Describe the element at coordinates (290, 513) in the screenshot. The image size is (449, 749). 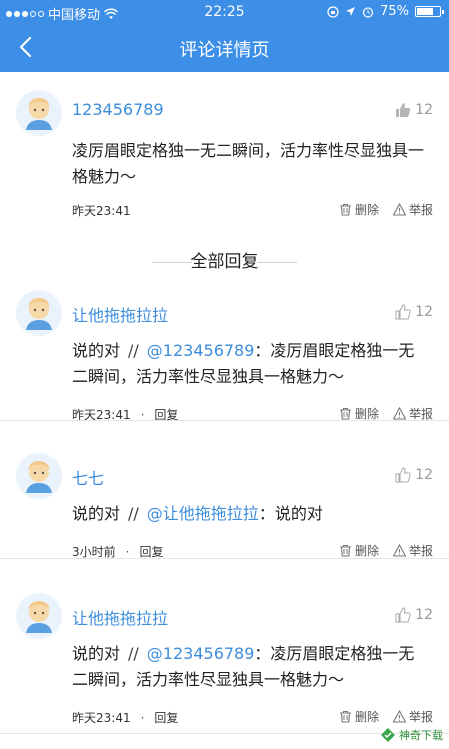
I see `reply-text: ：说的对` at that location.